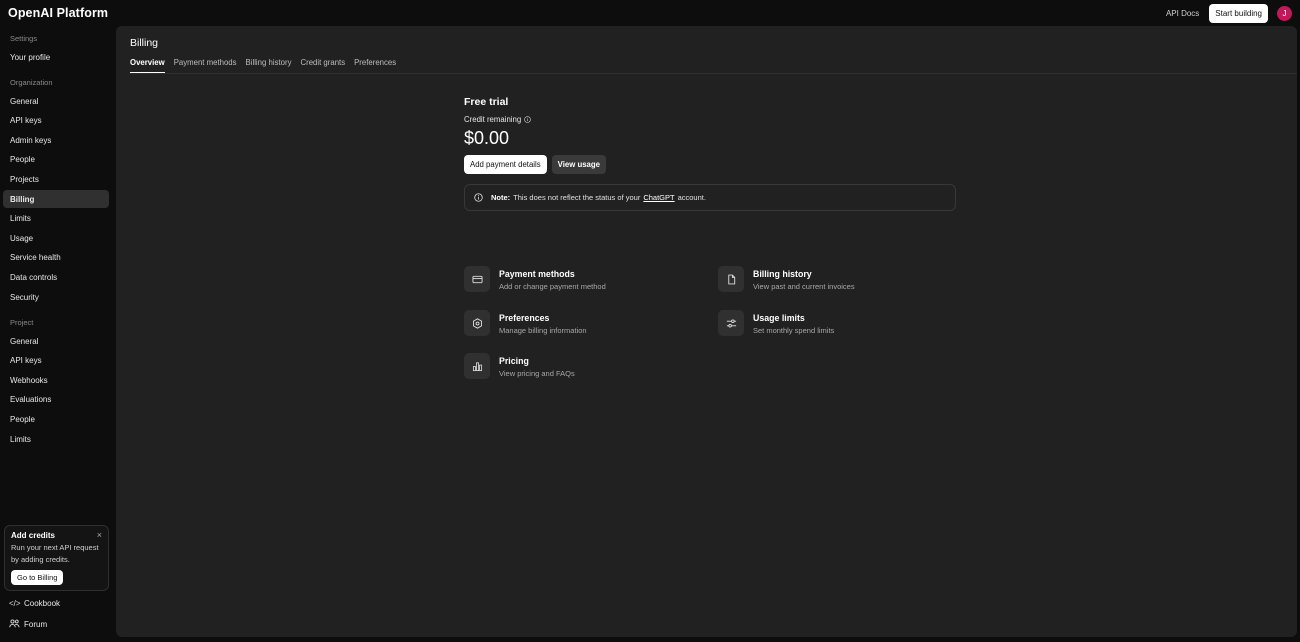  I want to click on tab-payment-methods: Payment methods, so click(205, 65).